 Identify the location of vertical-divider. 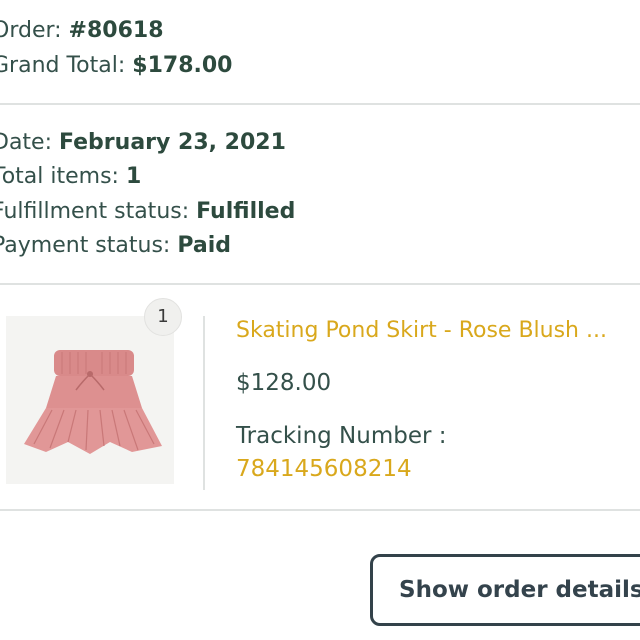
(204, 403).